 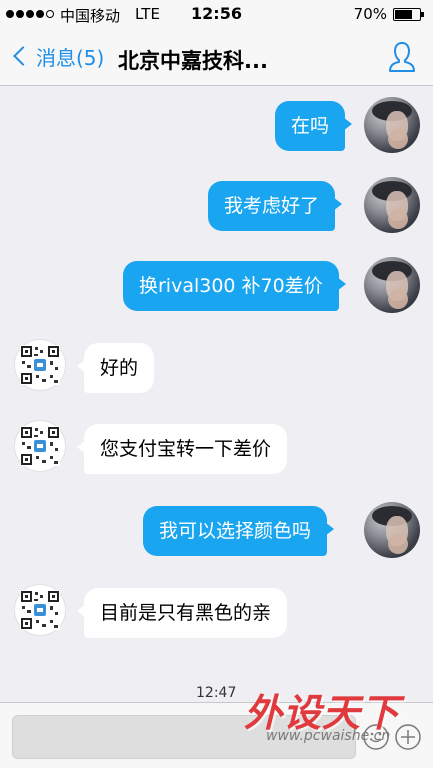 I want to click on message-timestamp: 12:47, so click(x=216, y=693).